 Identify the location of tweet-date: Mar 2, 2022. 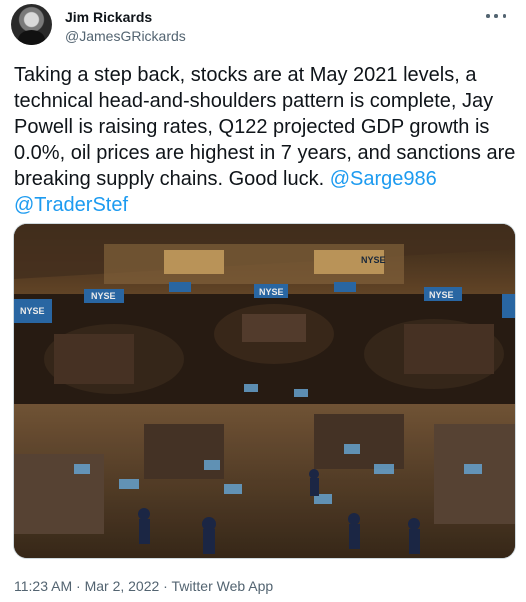
(122, 586).